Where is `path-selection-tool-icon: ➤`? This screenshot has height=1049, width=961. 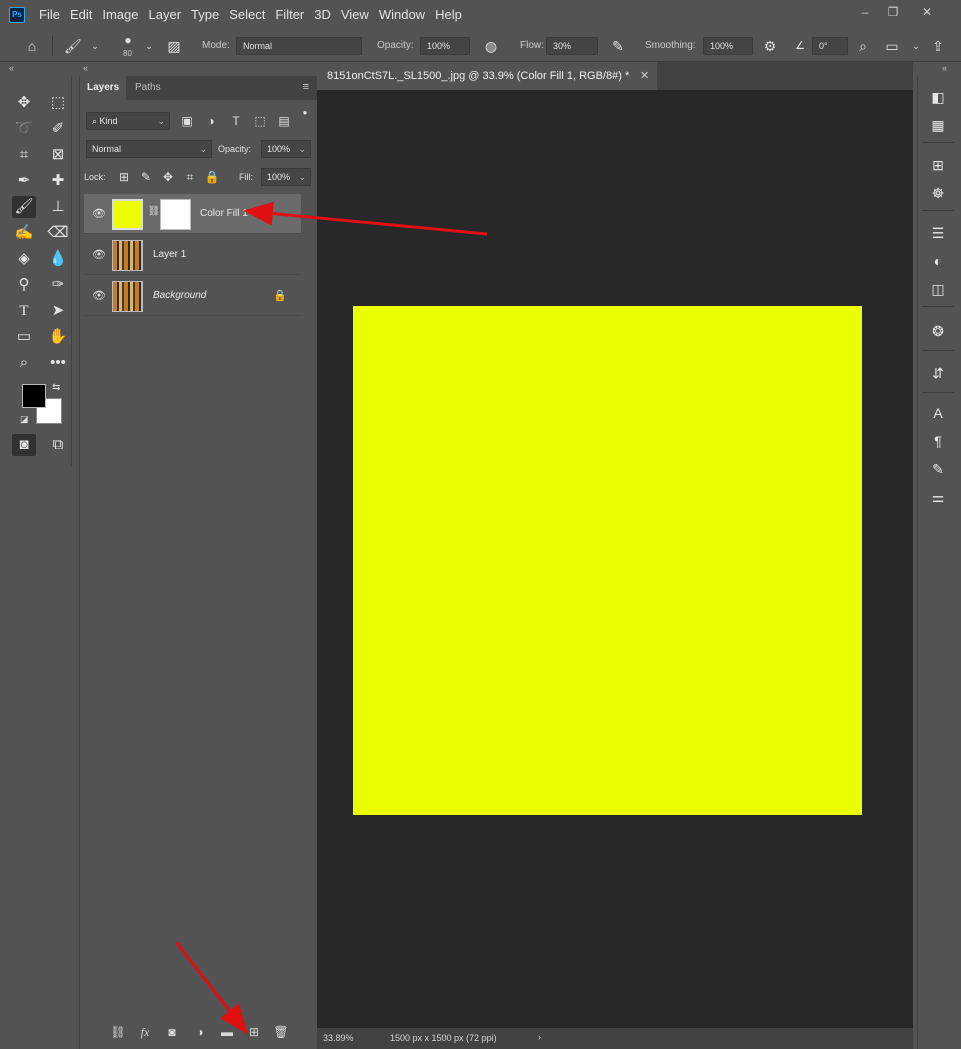 path-selection-tool-icon: ➤ is located at coordinates (58, 311).